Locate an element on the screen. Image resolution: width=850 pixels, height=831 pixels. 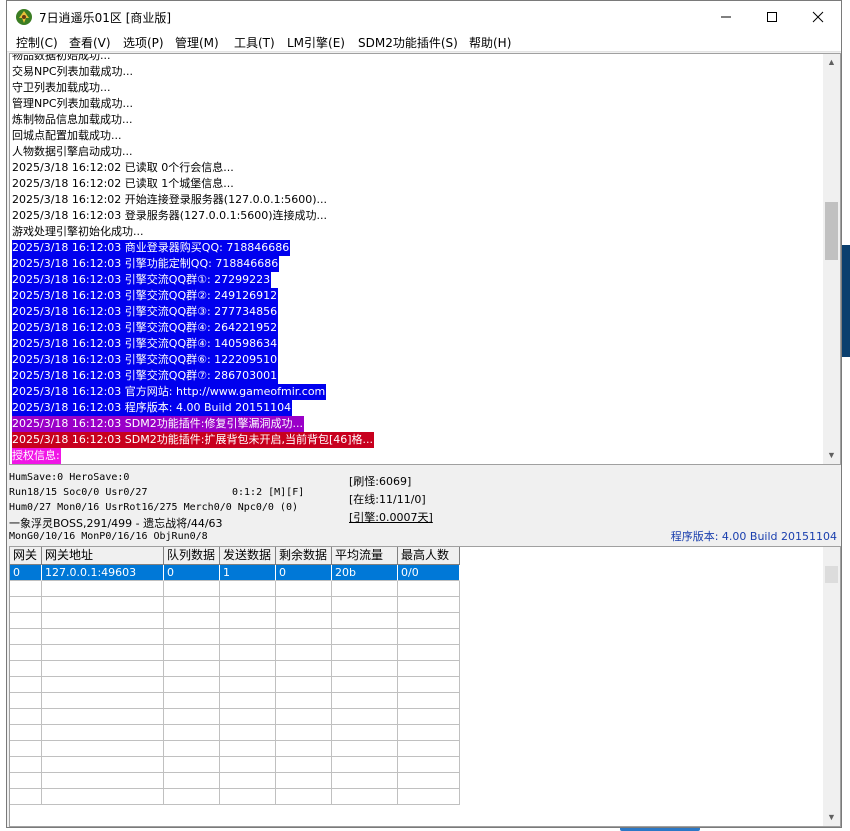
grid-header: 网关 网关地址 队列数据 发送数据 剩余数据 平均流量 最高人数 is located at coordinates (235, 556).